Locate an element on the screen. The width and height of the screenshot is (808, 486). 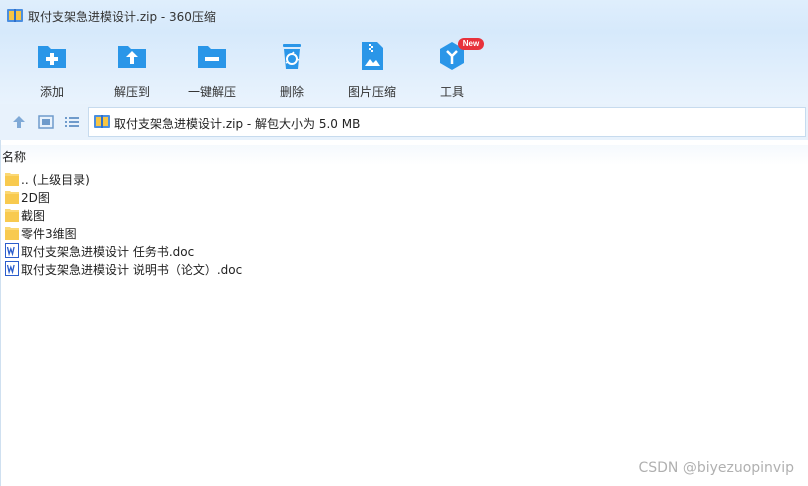
delete-button: 删除 is located at coordinates (292, 69).